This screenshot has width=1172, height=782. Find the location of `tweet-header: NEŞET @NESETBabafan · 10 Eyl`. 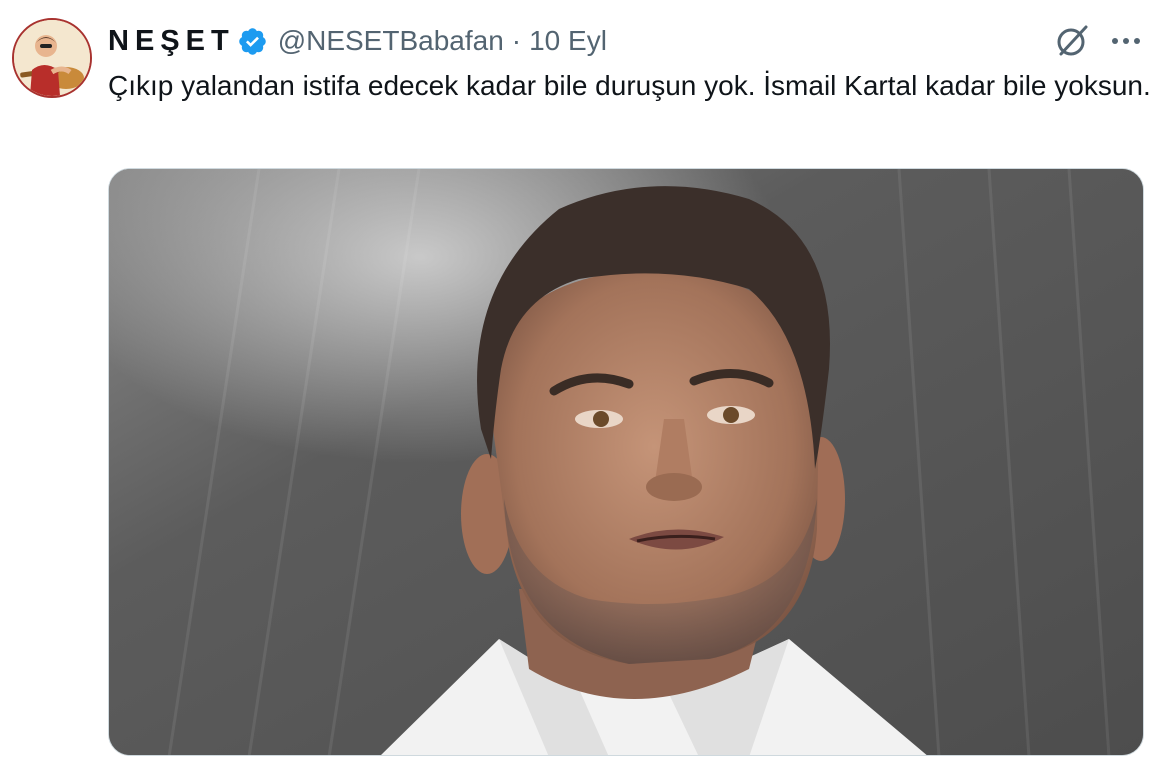

tweet-header: NEŞET @NESETBabafan · 10 Eyl is located at coordinates (357, 41).